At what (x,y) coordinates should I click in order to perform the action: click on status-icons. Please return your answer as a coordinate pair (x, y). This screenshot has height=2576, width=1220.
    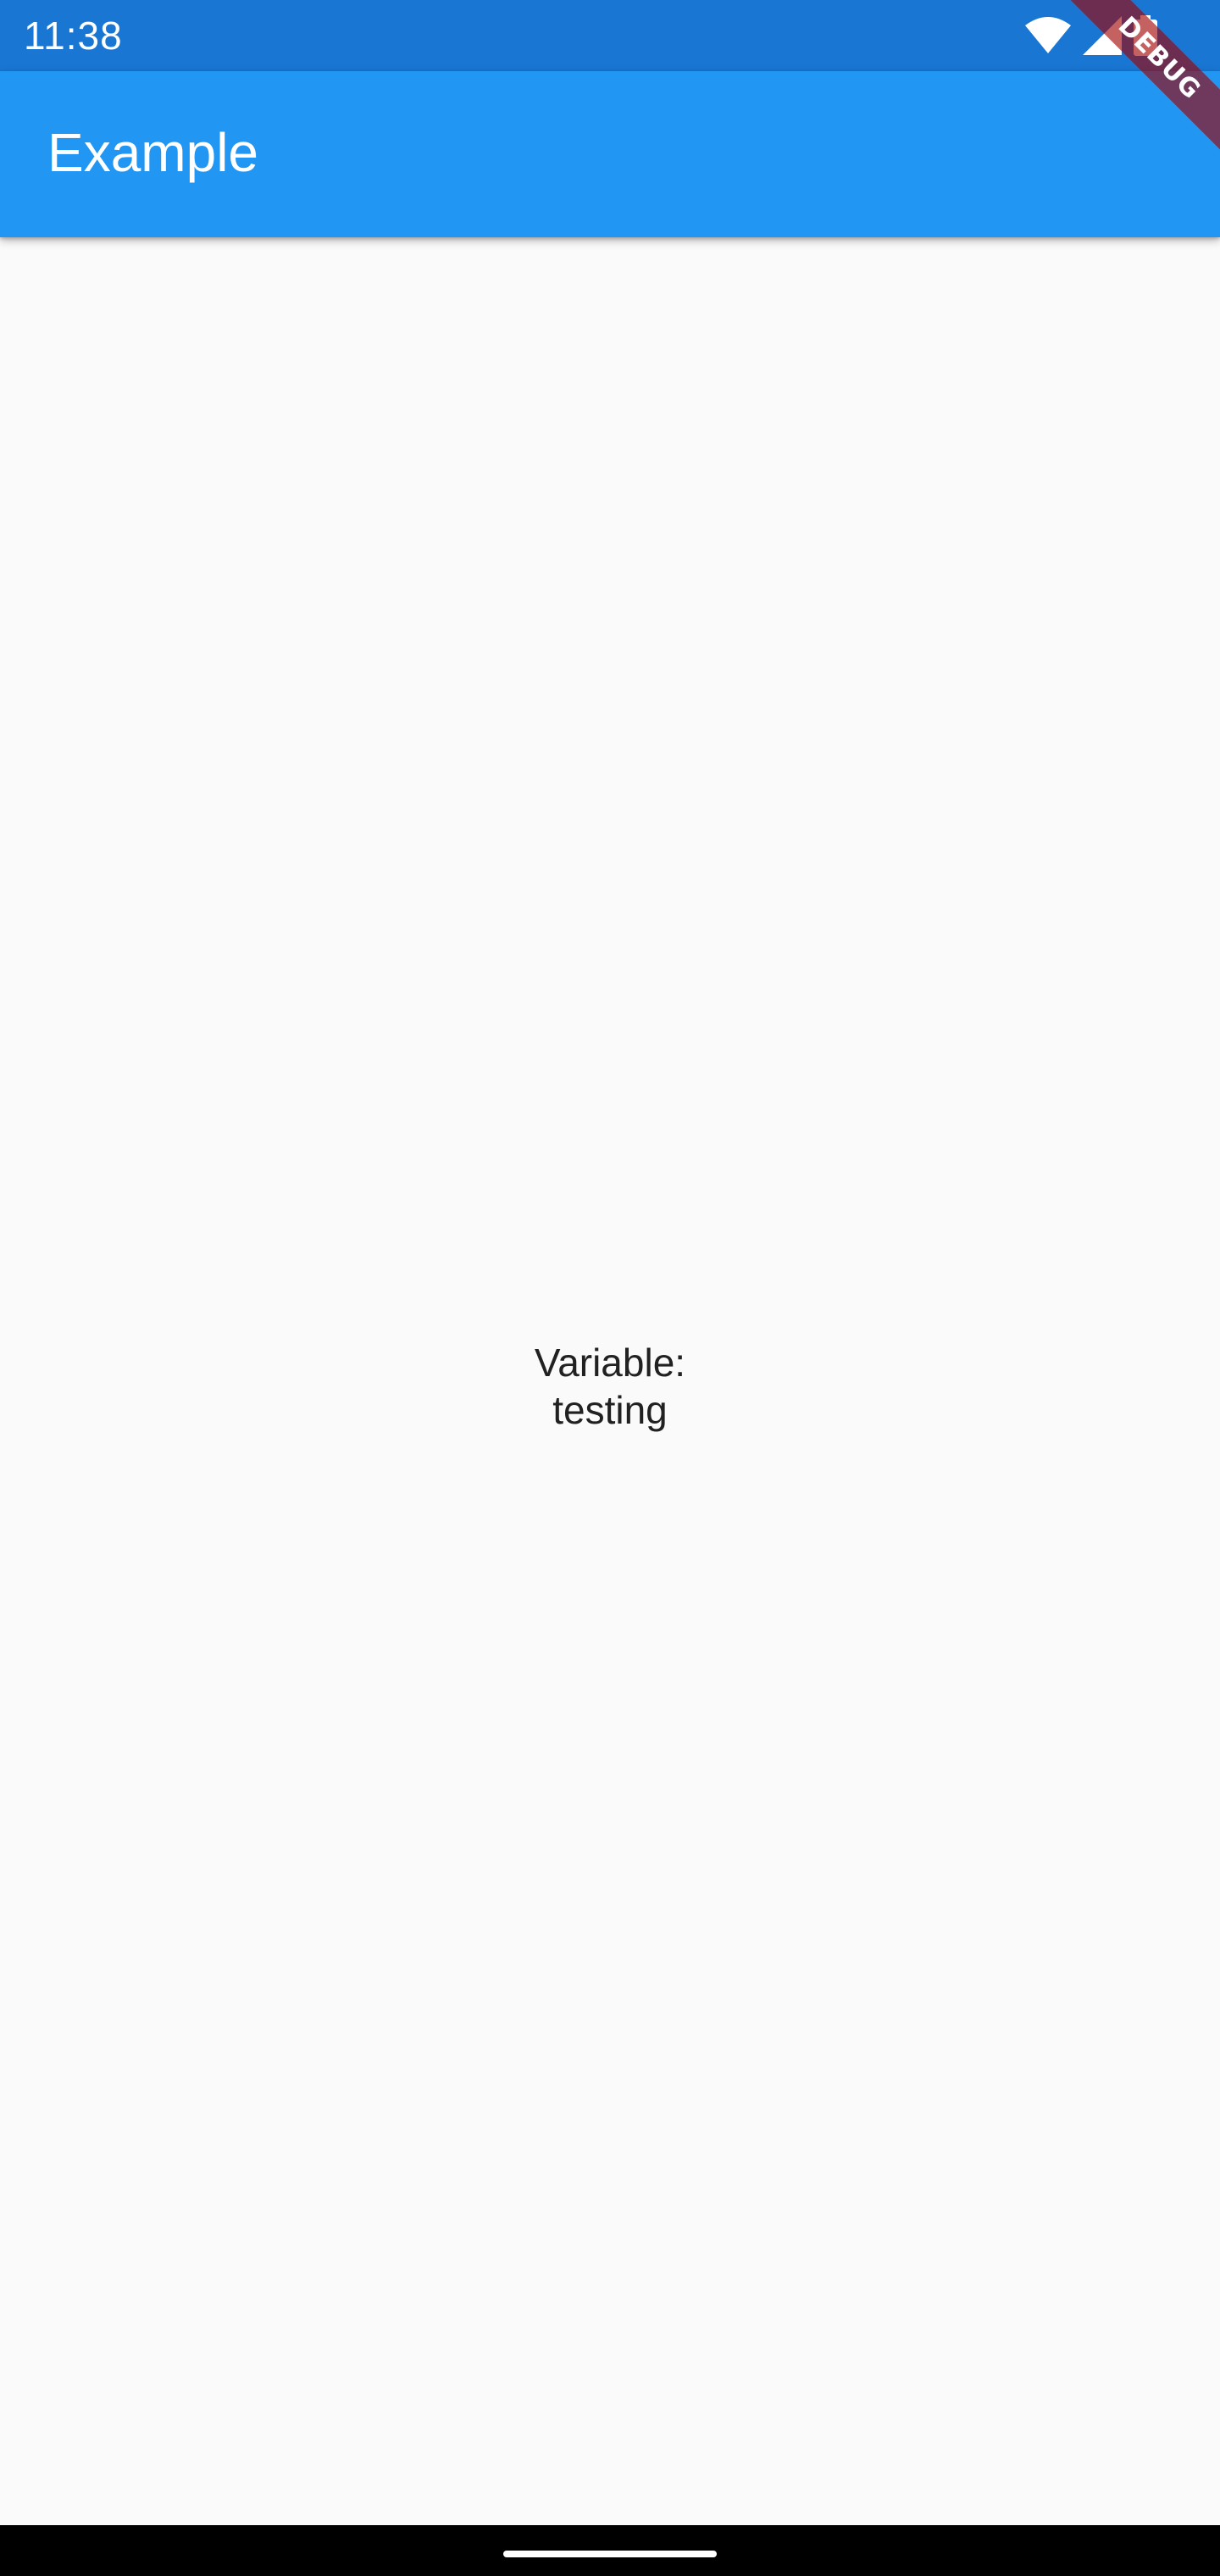
    Looking at the image, I should click on (1091, 36).